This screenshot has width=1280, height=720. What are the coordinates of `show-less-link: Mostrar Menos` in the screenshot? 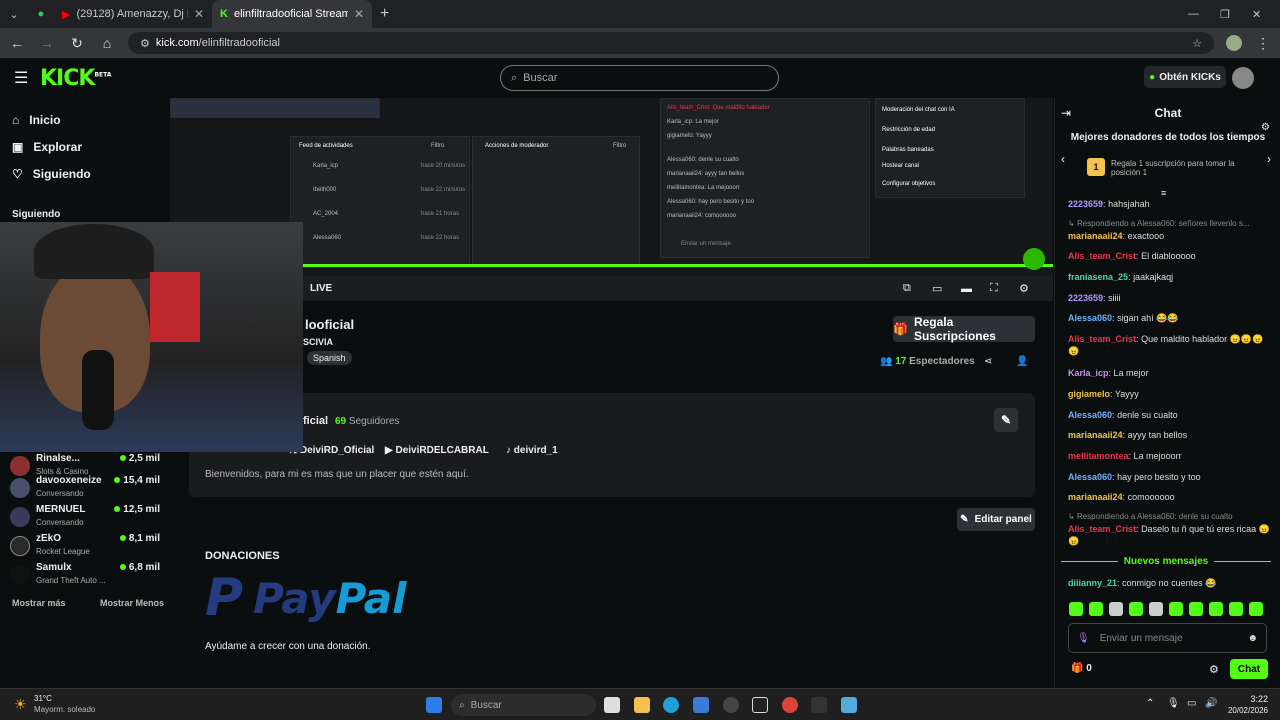 It's located at (132, 603).